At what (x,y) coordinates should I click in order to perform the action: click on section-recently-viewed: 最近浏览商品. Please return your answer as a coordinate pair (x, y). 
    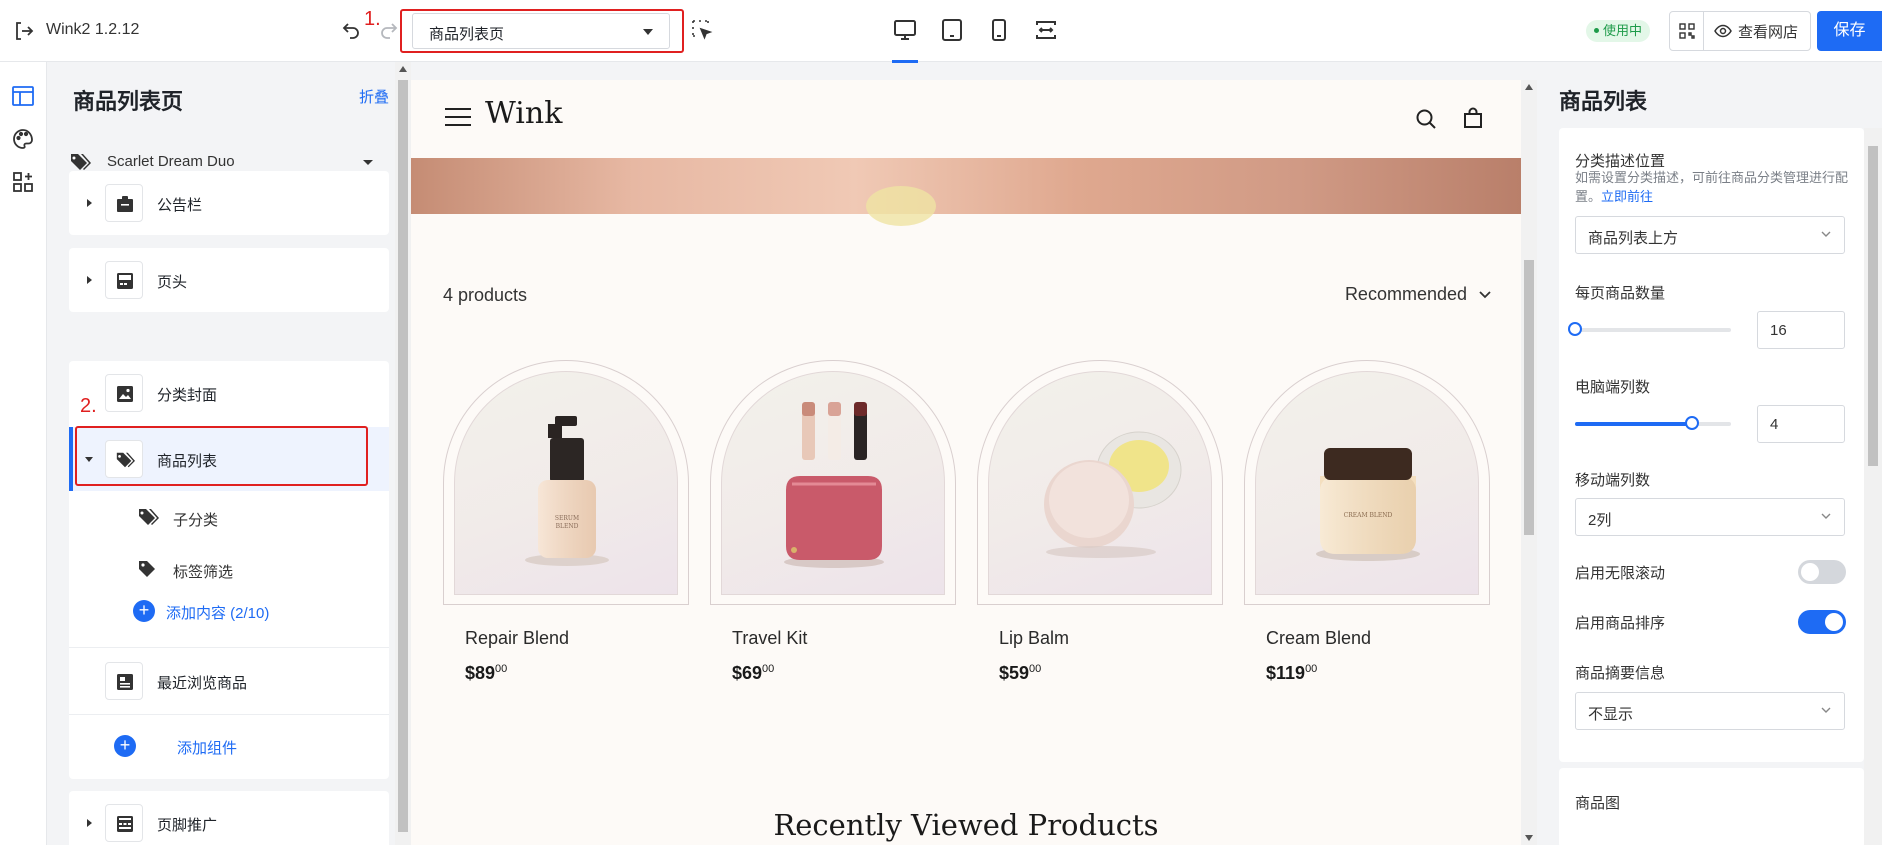
    Looking at the image, I should click on (229, 681).